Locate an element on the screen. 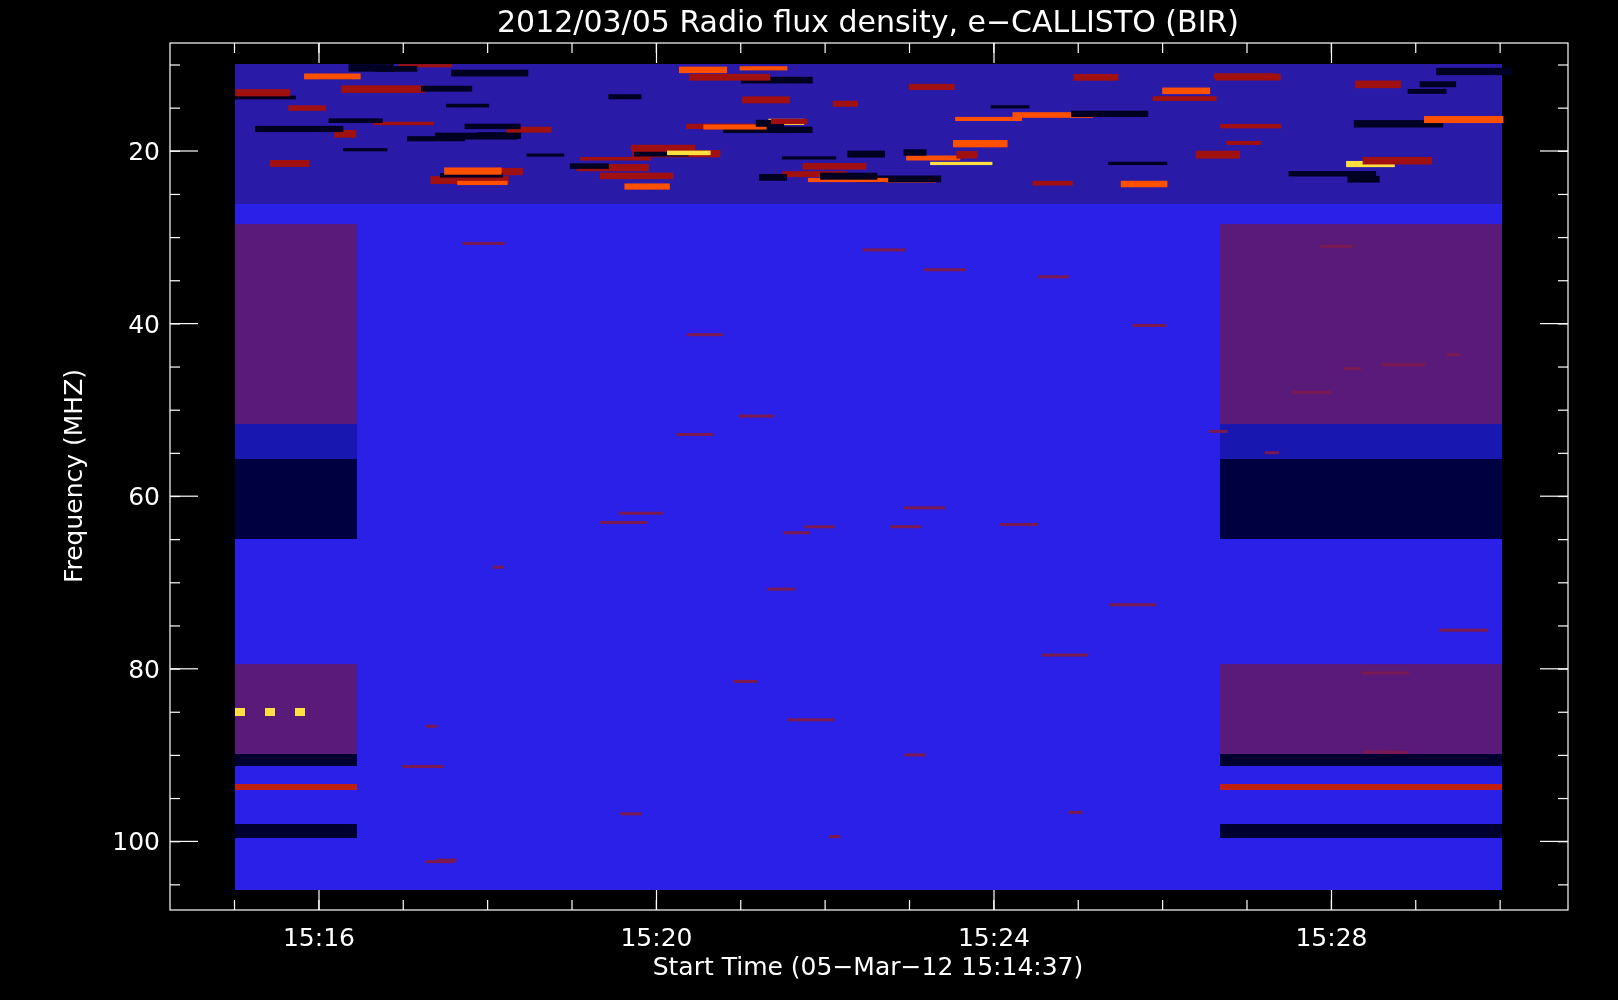 The image size is (1618, 1000). y-tick-label: 80 is located at coordinates (144, 669).